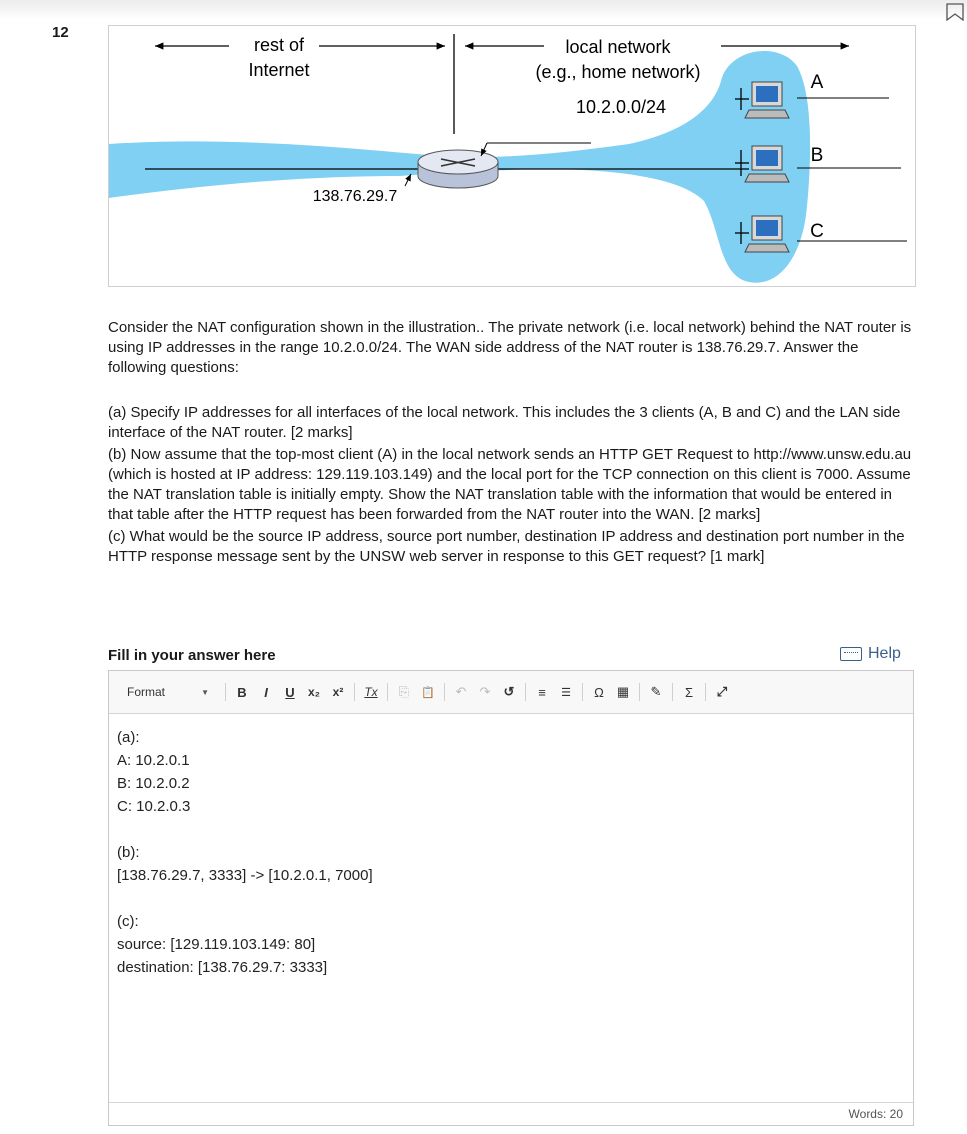  Describe the element at coordinates (128, 921) in the screenshot. I see `answer-line: (c):` at that location.